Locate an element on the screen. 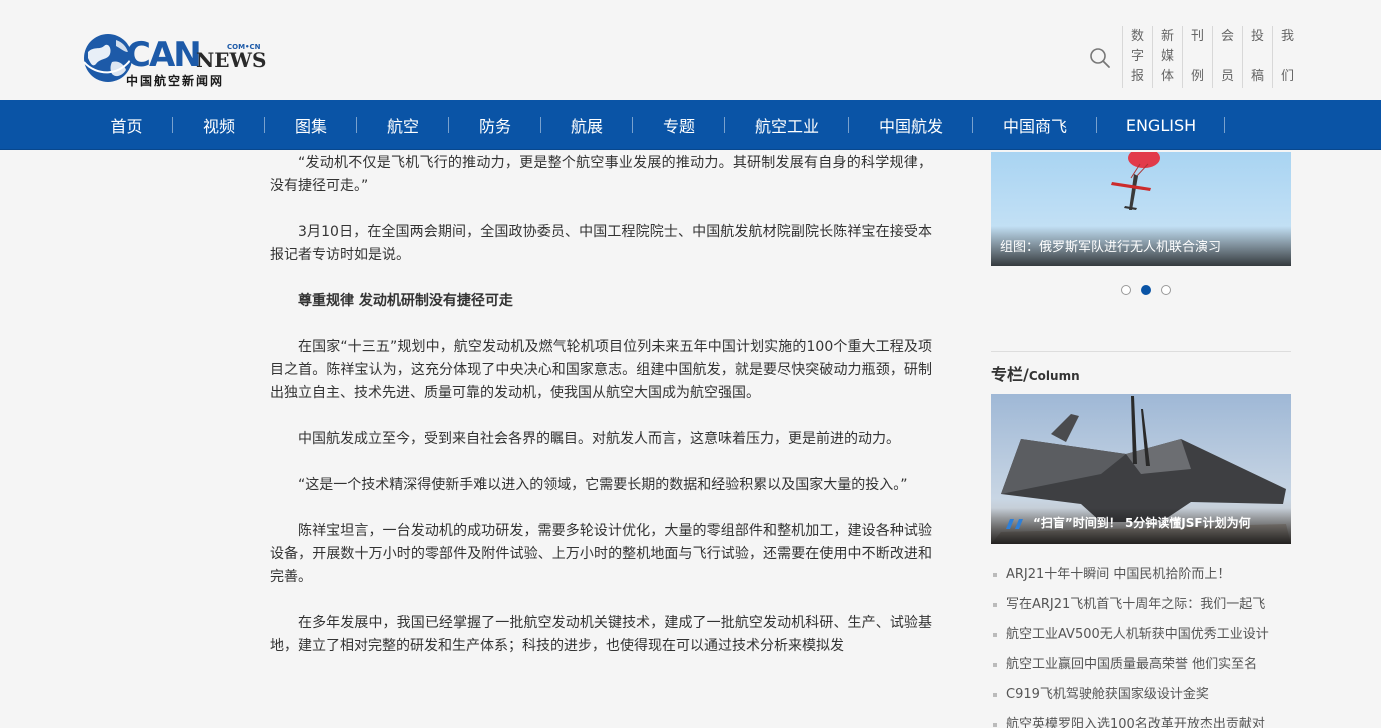 This screenshot has width=1381, height=728. top-link-publications: 刊 例 is located at coordinates (1197, 57).